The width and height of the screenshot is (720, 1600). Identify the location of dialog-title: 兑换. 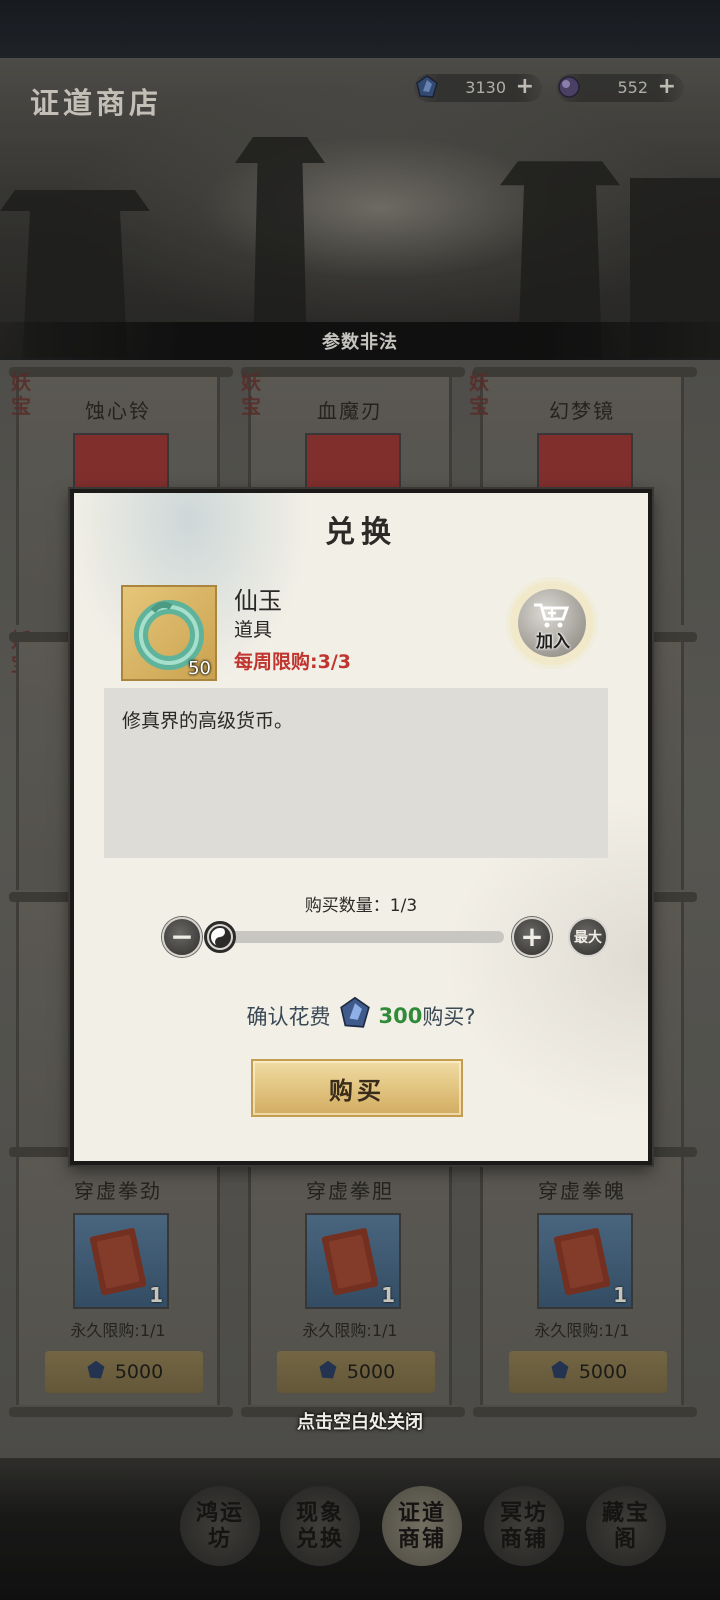
(361, 532).